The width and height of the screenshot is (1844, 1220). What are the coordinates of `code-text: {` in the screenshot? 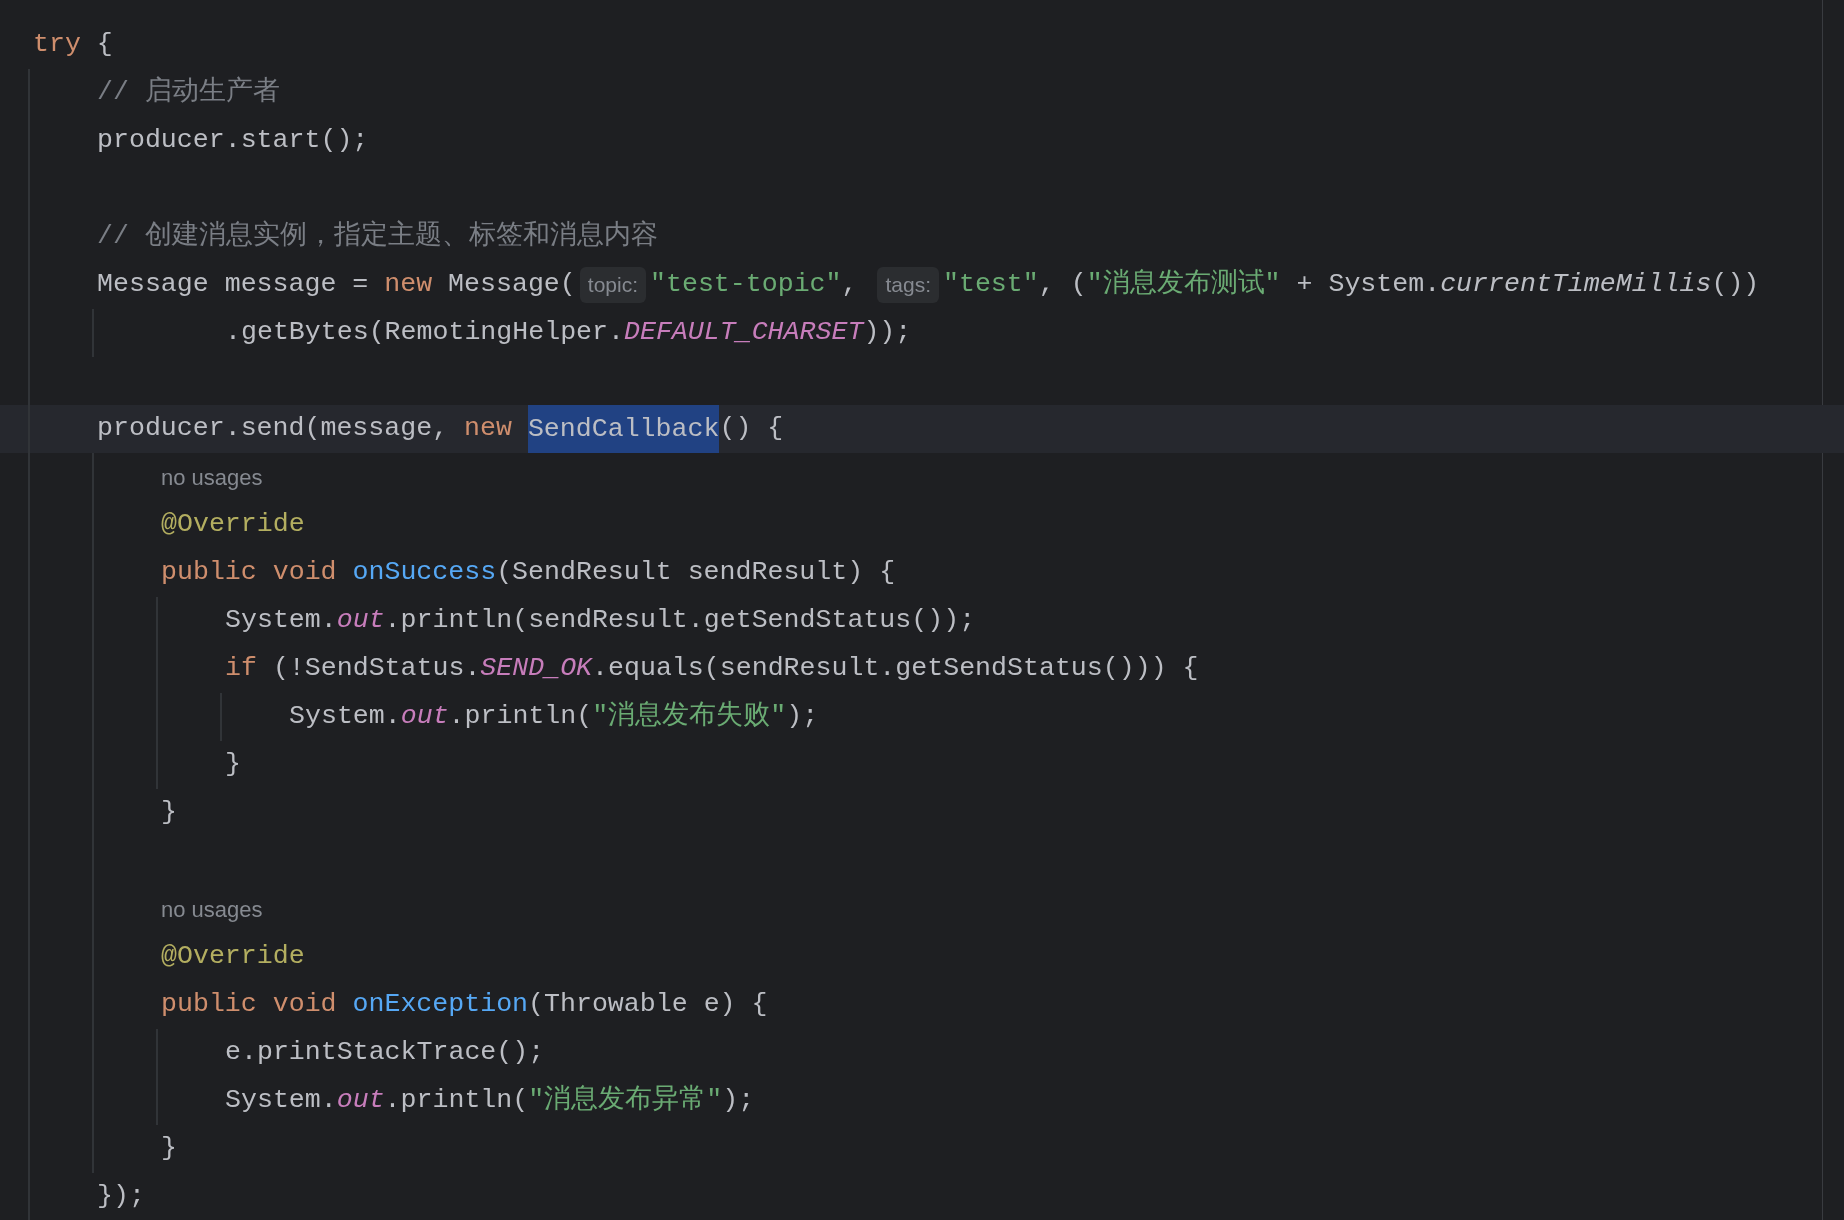 It's located at (104, 45).